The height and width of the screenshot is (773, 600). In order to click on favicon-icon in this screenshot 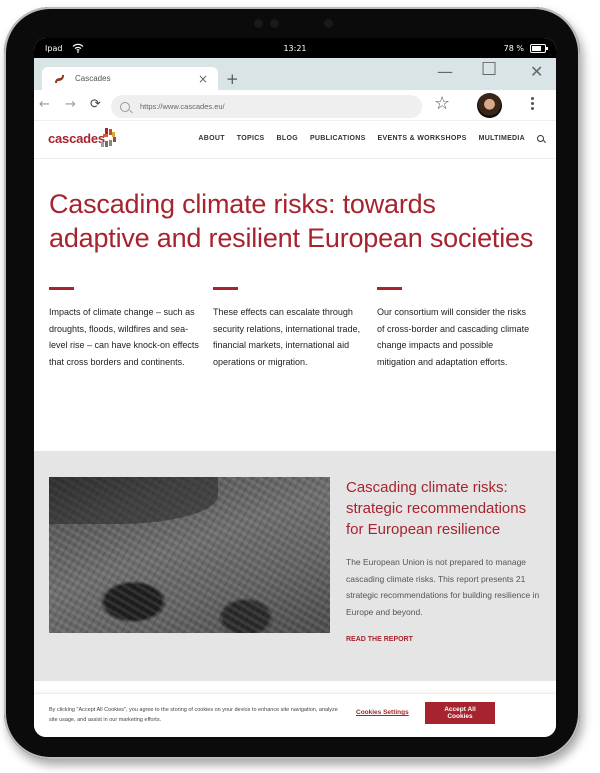, I will do `click(59, 78)`.